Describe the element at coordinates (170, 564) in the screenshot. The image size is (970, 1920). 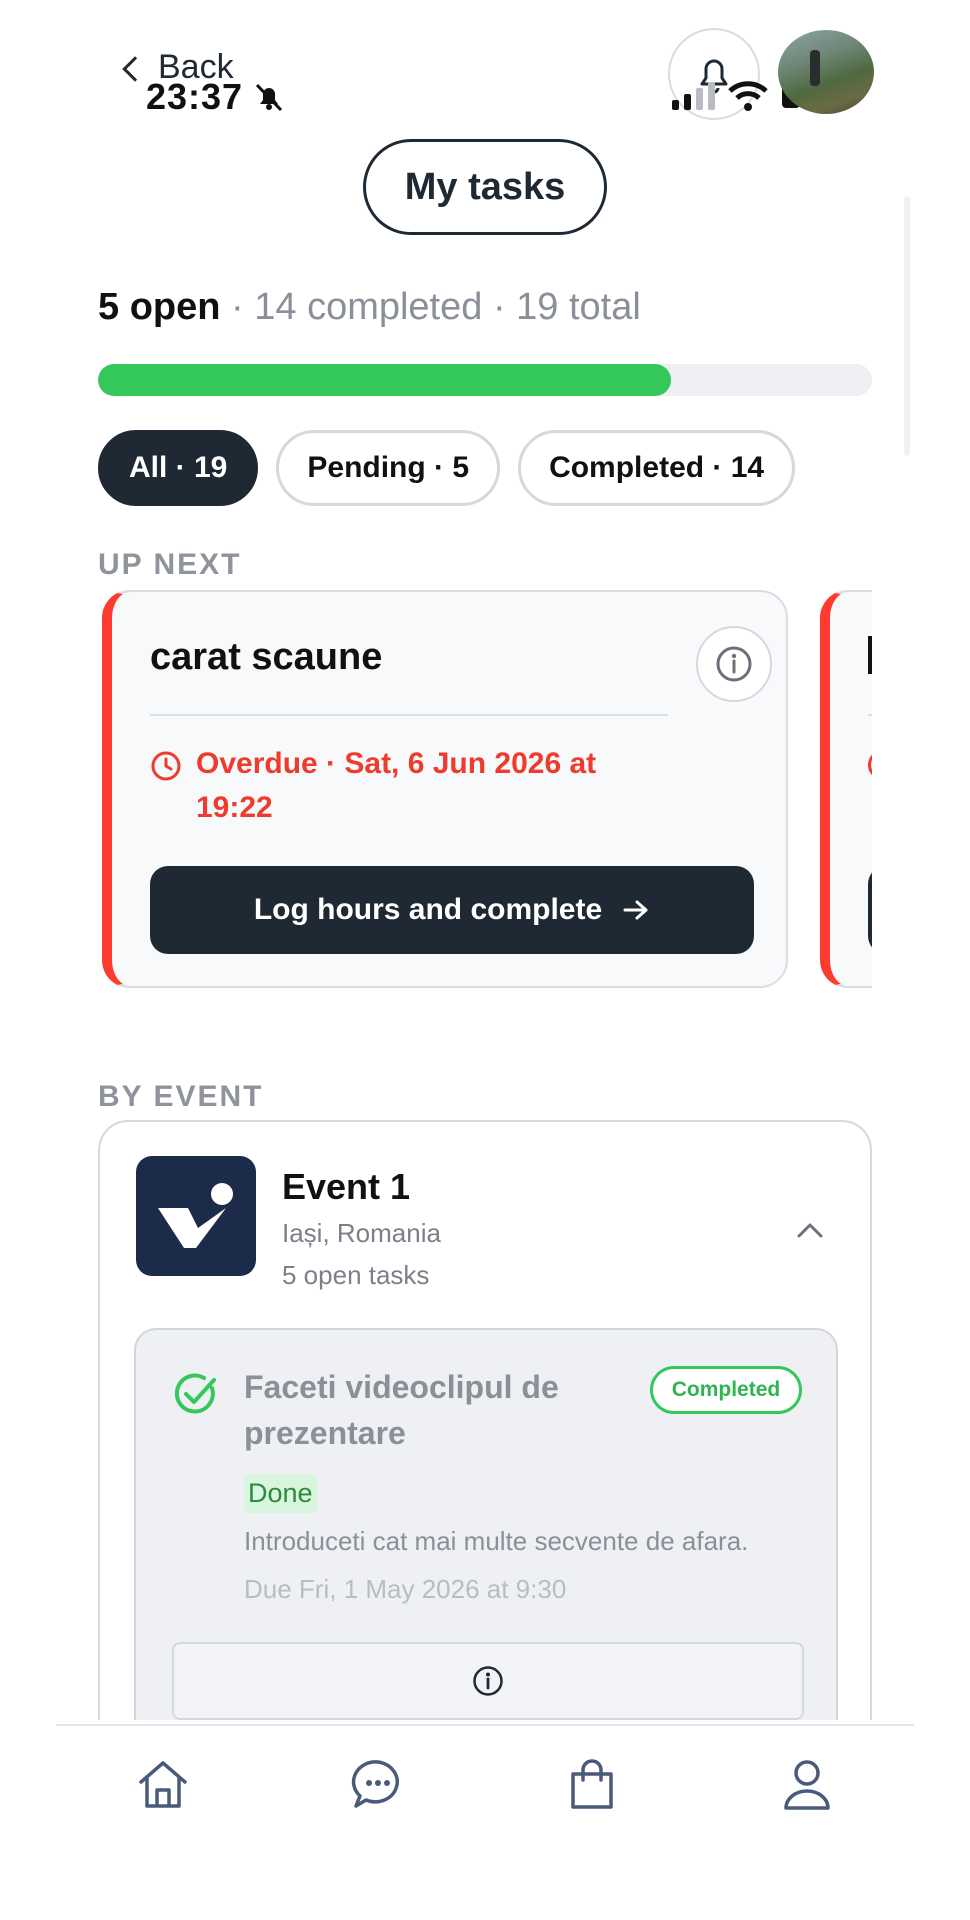
I see `up-next-label: UP NEXT` at that location.